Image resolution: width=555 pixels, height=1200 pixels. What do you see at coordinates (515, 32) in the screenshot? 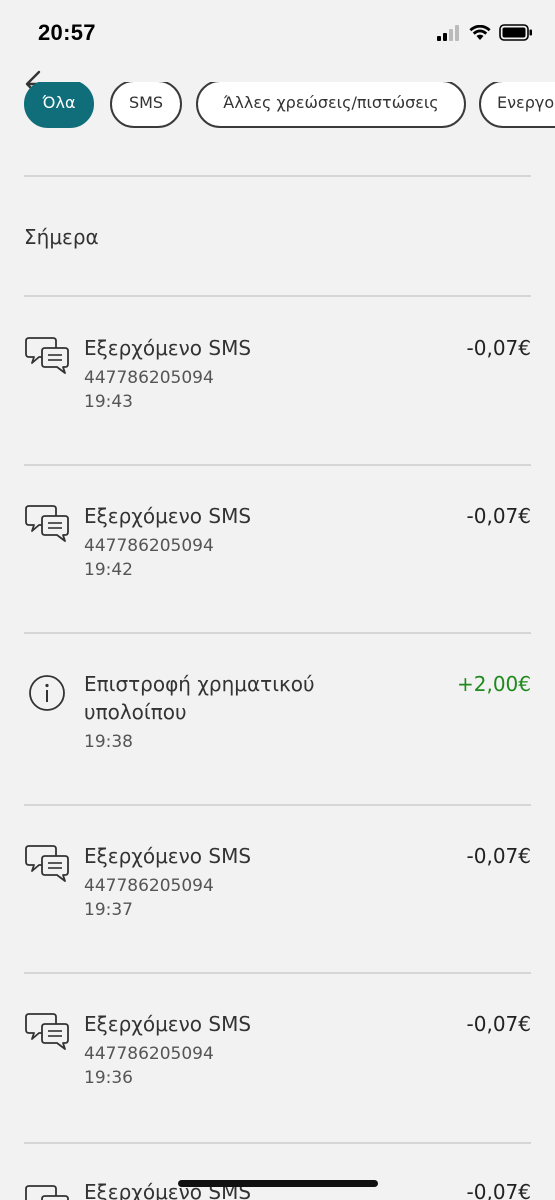
I see `battery-icon` at bounding box center [515, 32].